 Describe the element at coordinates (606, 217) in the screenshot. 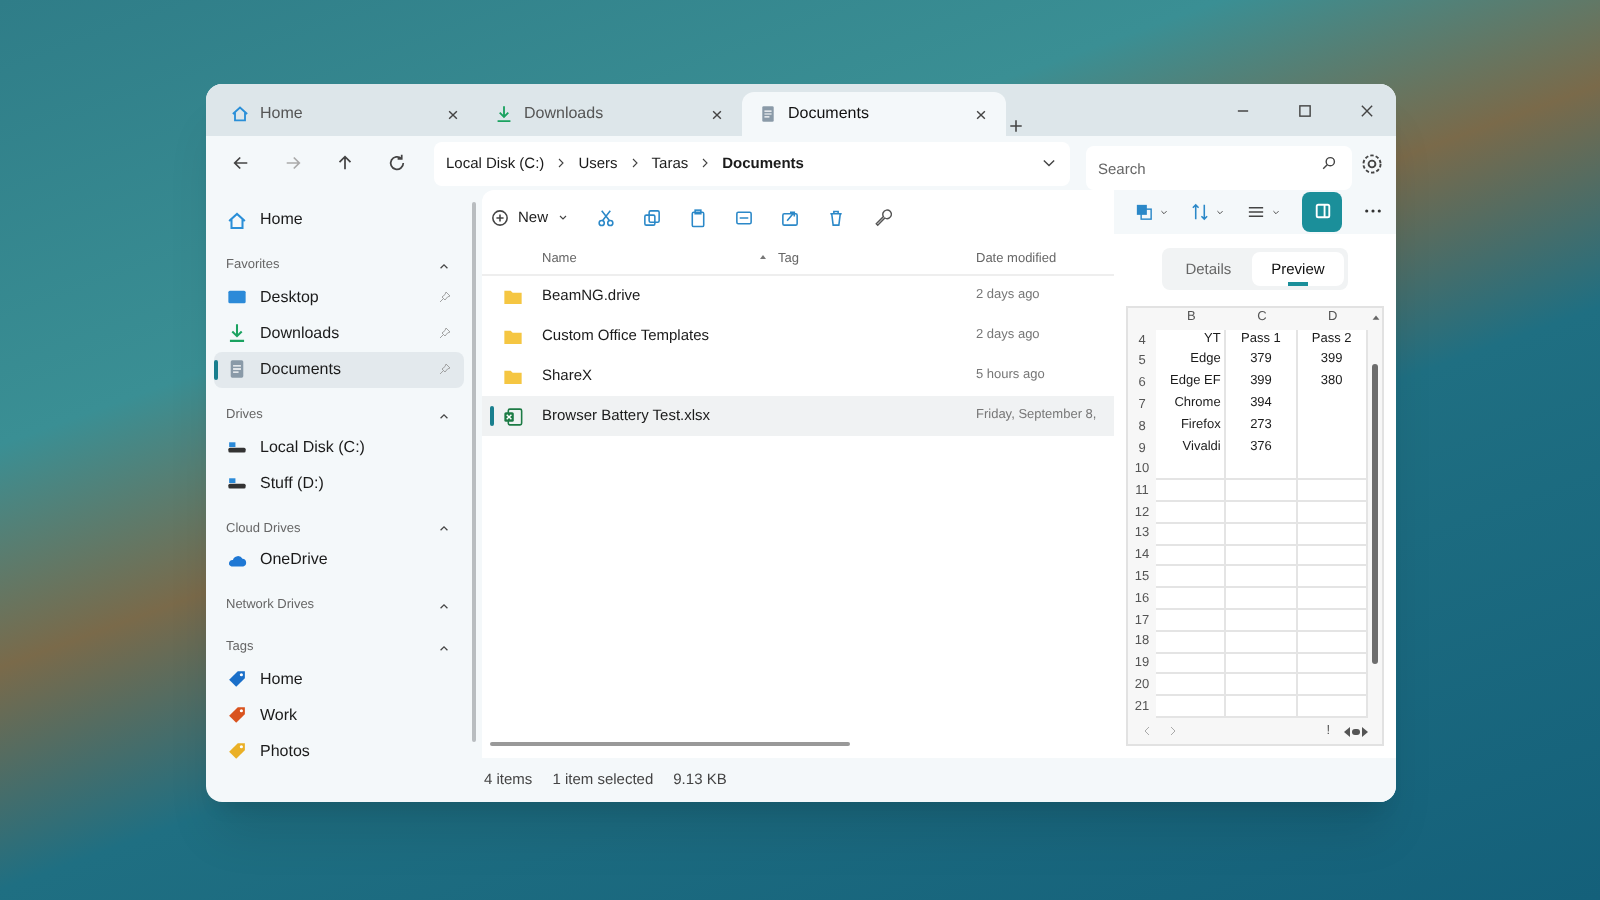

I see `cut-icon` at that location.